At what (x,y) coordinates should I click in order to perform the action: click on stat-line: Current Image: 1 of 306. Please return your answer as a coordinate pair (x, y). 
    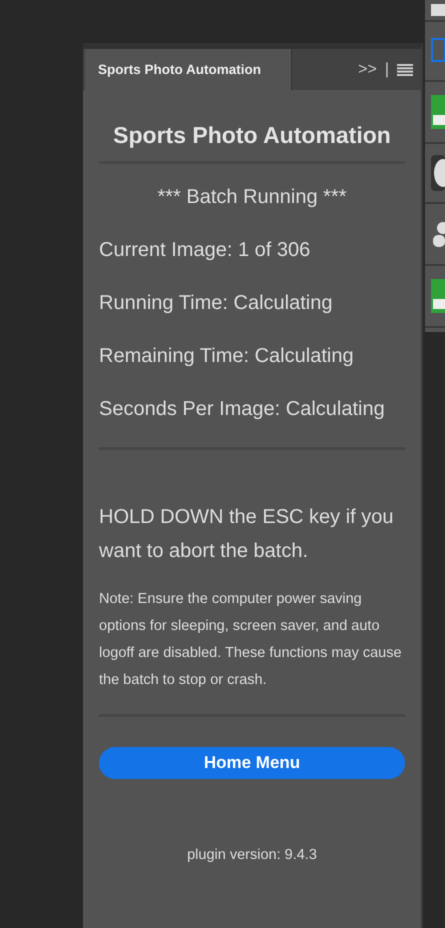
    Looking at the image, I should click on (205, 250).